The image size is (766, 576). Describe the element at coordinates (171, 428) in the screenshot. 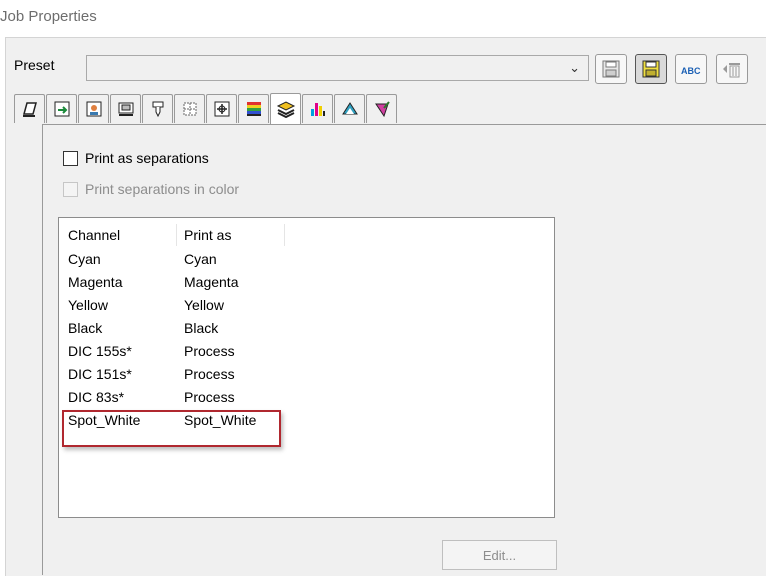

I see `spot-white-highlight` at that location.